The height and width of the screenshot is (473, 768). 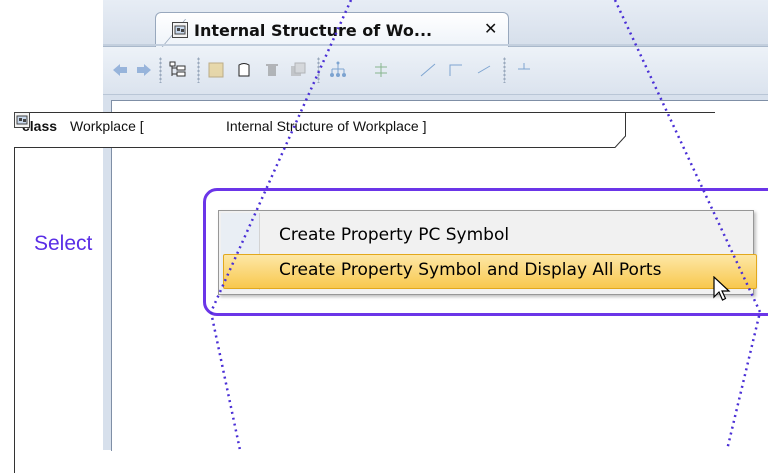 I want to click on callout-label: Select, so click(x=63, y=243).